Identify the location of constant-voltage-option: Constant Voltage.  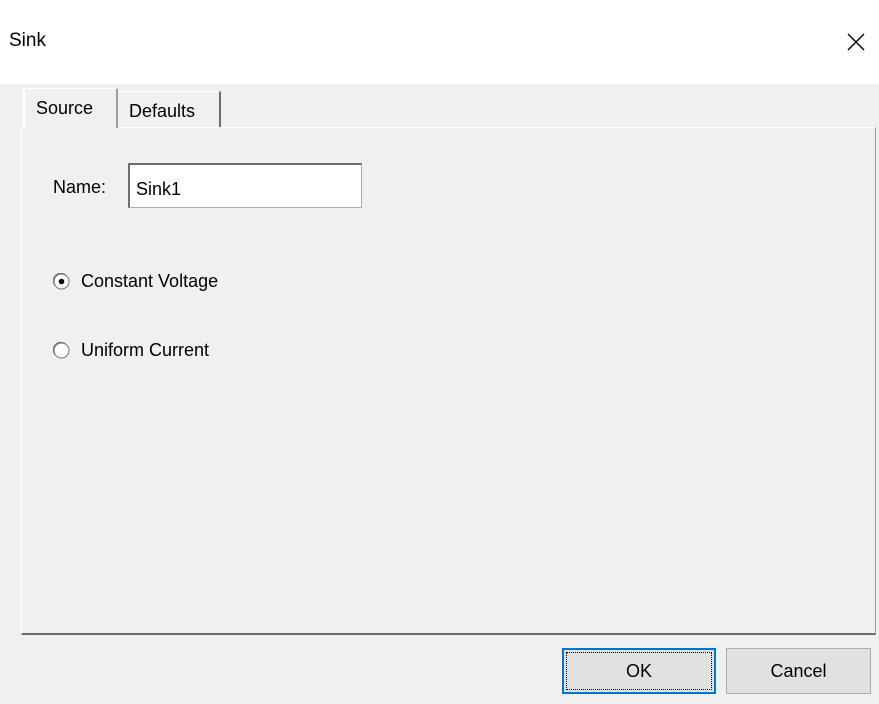
(135, 281).